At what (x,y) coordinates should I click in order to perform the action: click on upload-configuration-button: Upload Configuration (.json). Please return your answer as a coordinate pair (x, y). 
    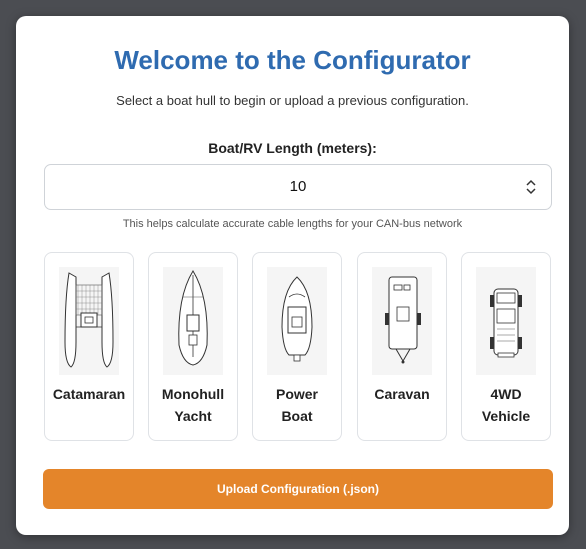
    Looking at the image, I should click on (298, 489).